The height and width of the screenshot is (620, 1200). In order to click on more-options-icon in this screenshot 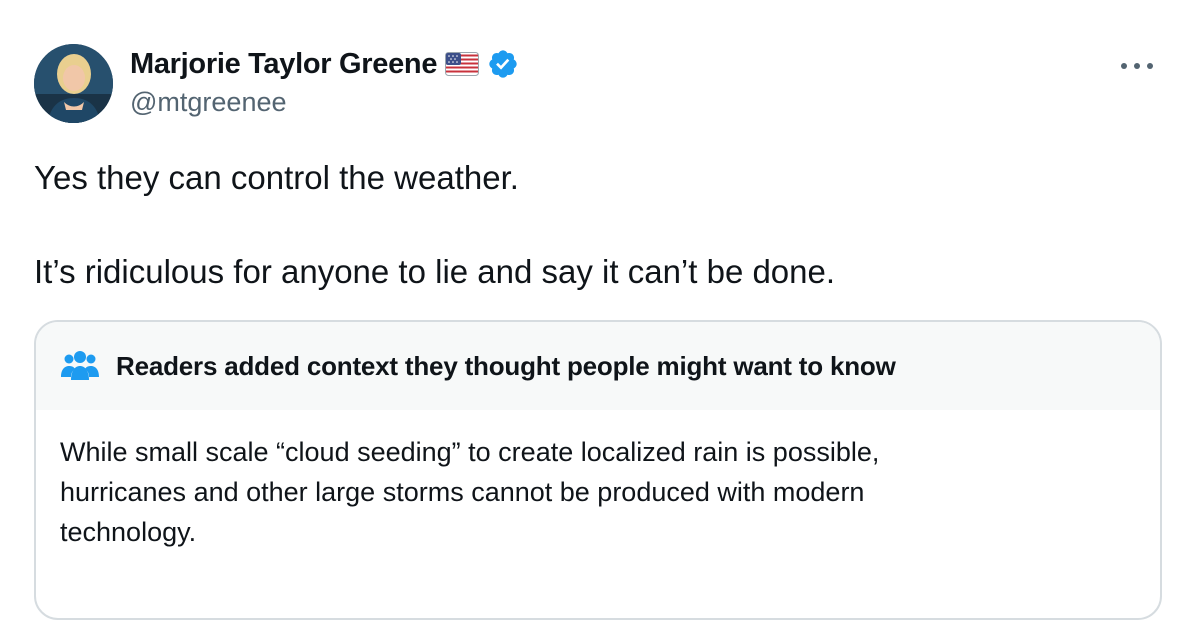, I will do `click(1137, 66)`.